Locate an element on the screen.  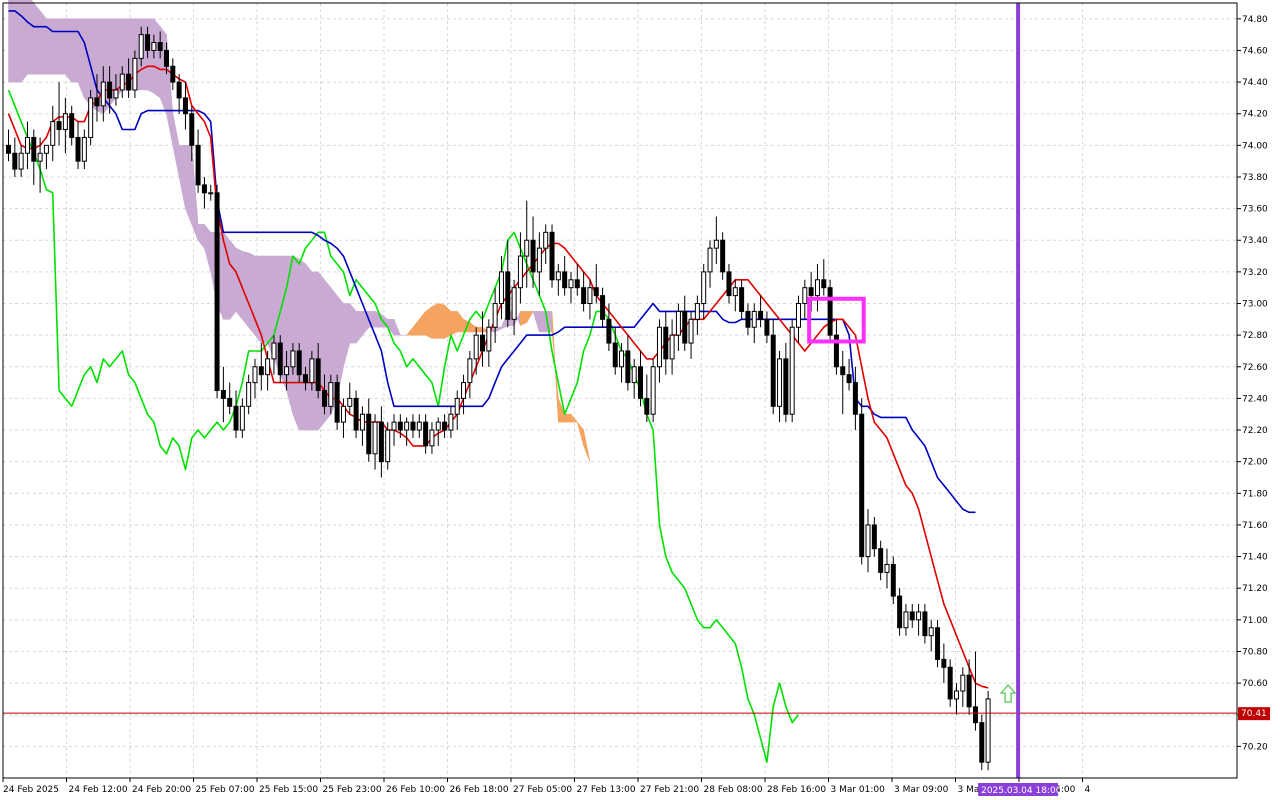
y-tick-label: 70.80 is located at coordinates (1255, 652).